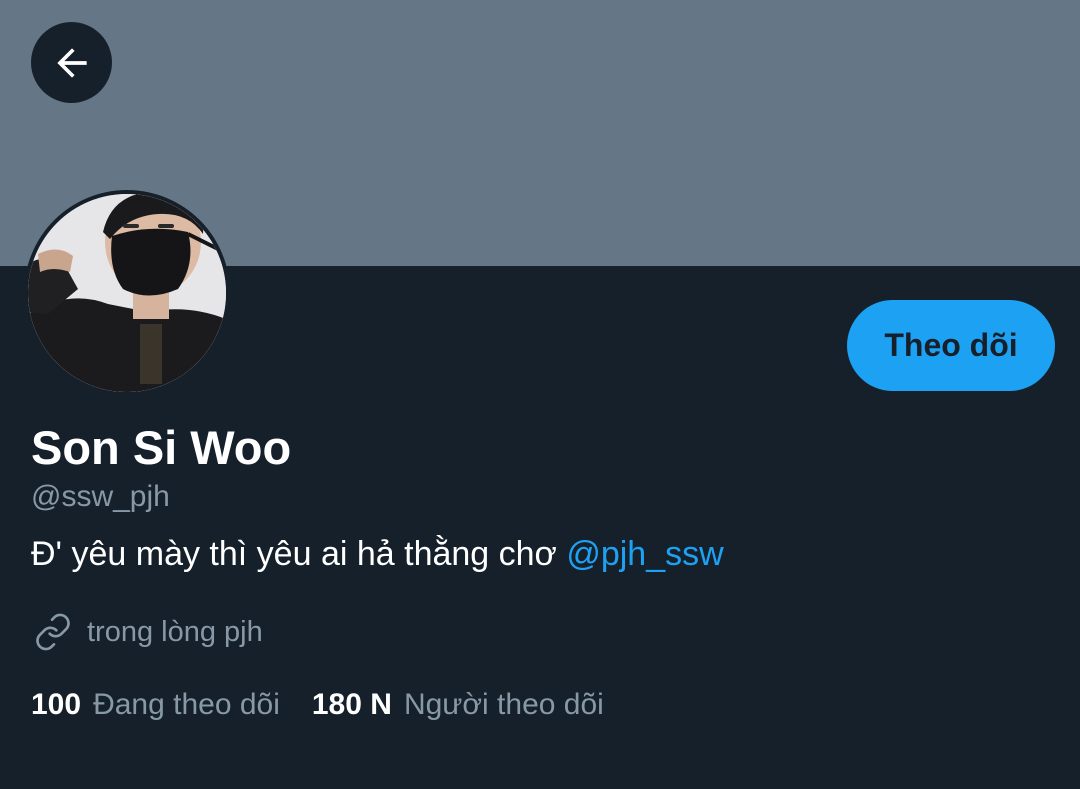 The height and width of the screenshot is (789, 1080). I want to click on followers-stat: 180 N Người theo dõi, so click(458, 705).